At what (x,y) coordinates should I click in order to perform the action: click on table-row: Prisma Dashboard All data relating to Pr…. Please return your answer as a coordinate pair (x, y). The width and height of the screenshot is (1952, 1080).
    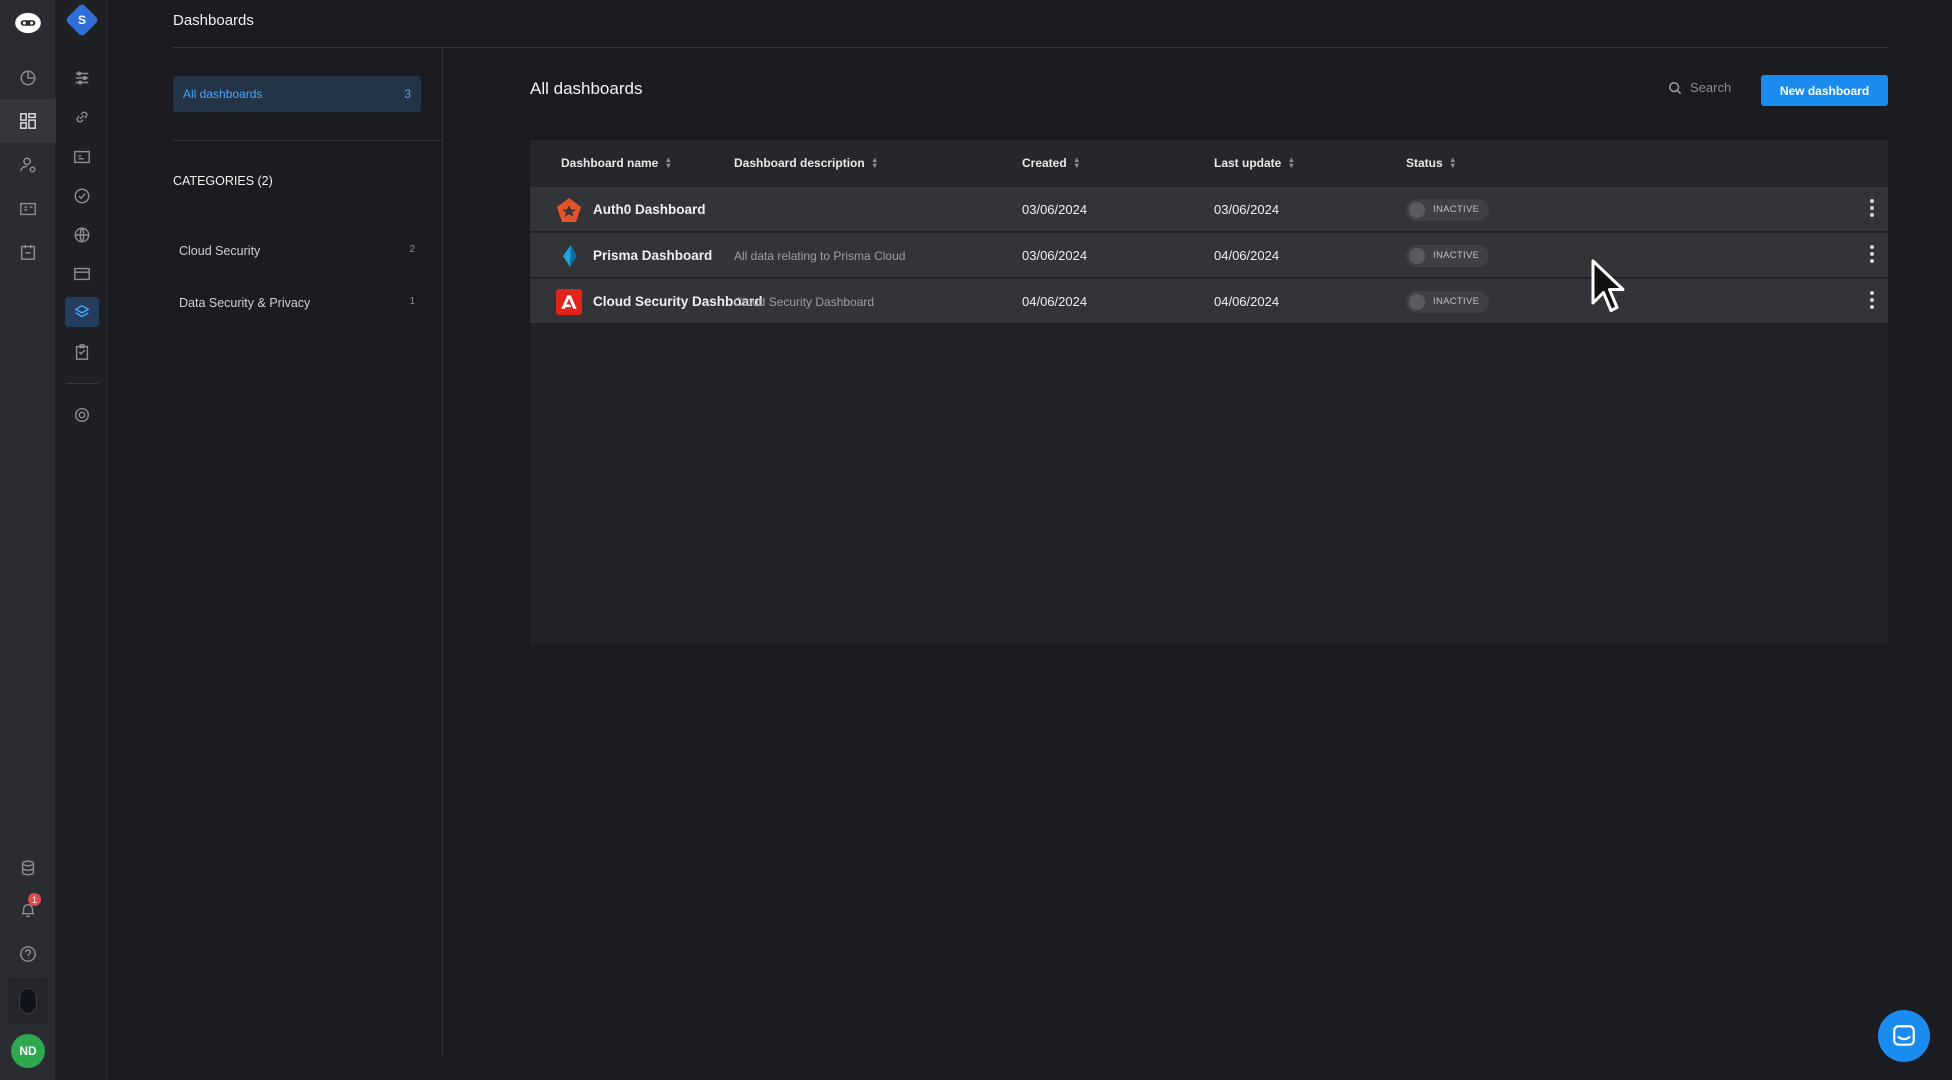
    Looking at the image, I should click on (1209, 255).